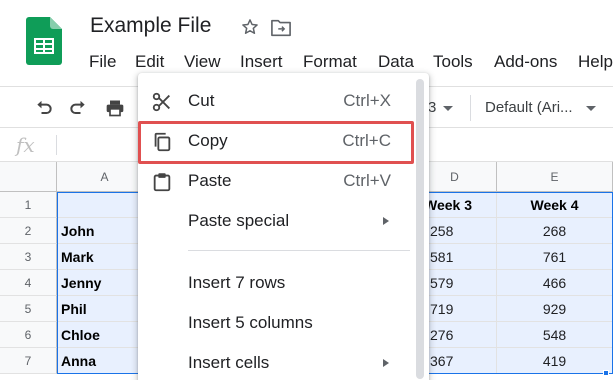  What do you see at coordinates (367, 100) in the screenshot?
I see `menu-item-shortcut: Ctrl+X` at bounding box center [367, 100].